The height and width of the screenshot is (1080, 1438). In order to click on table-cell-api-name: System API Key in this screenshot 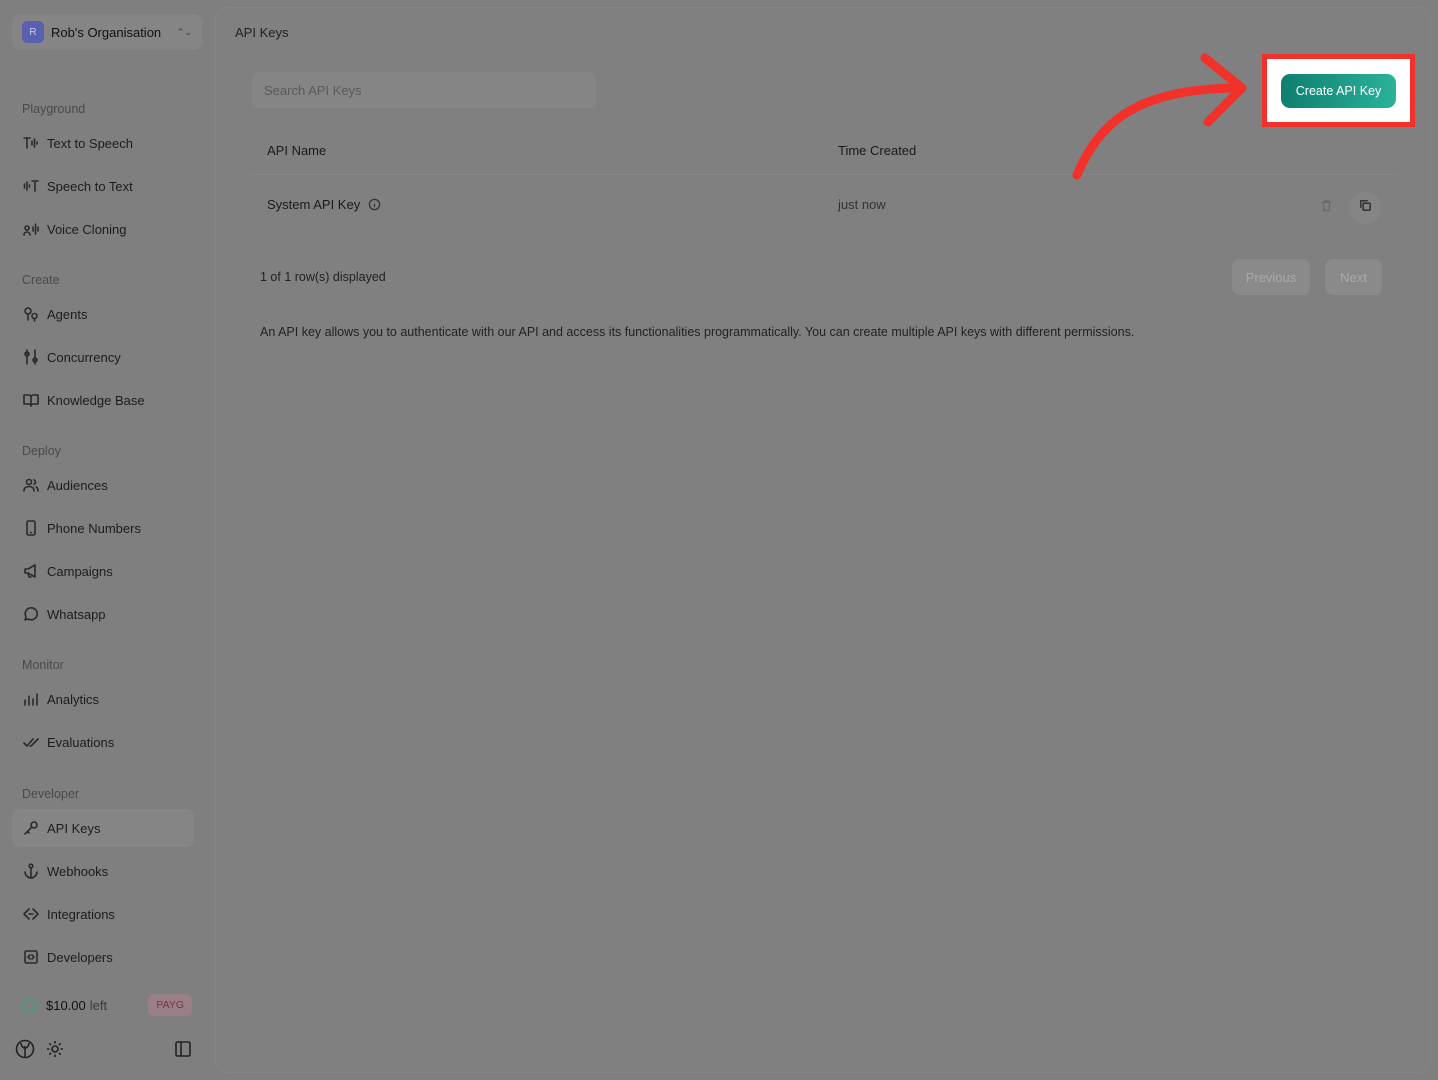, I will do `click(324, 204)`.